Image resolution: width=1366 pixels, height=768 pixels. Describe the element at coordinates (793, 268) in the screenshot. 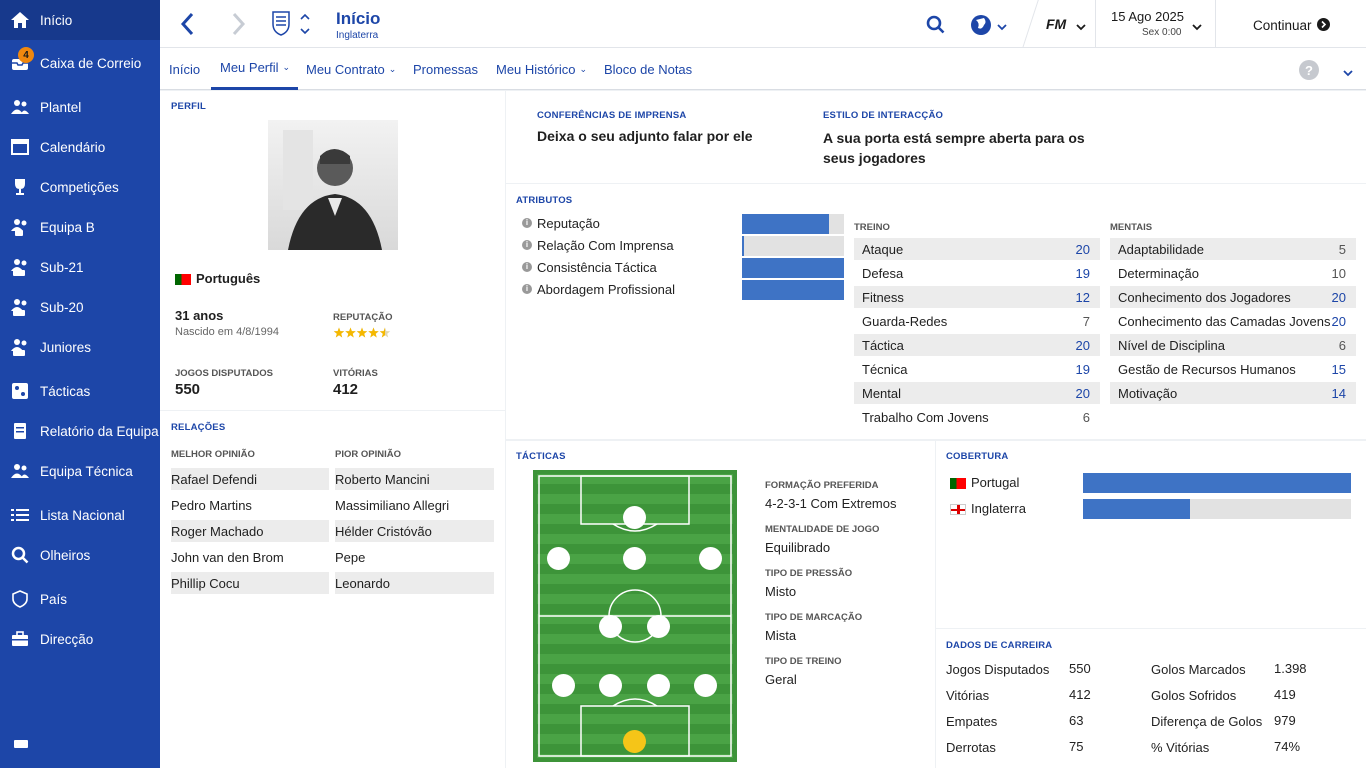

I see `attribute-bar` at that location.